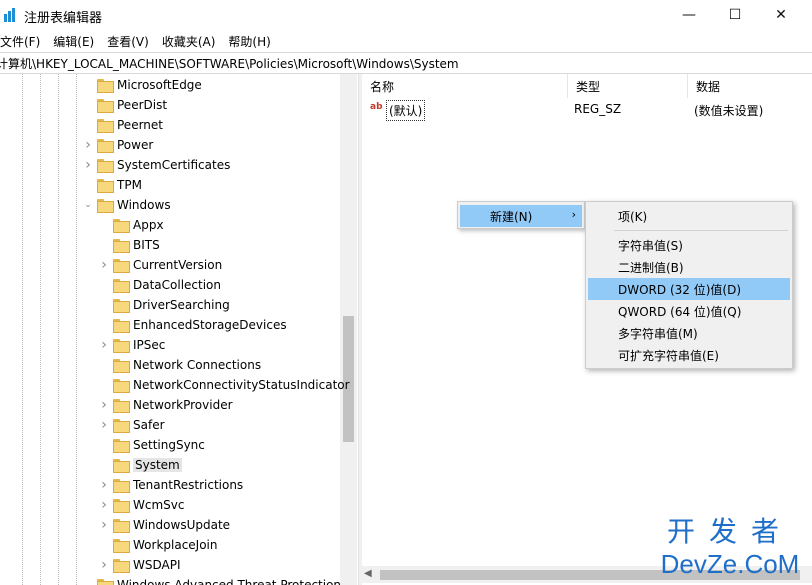 The height and width of the screenshot is (585, 812). Describe the element at coordinates (511, 216) in the screenshot. I see `context-menu-new-label: 新建(N)` at that location.